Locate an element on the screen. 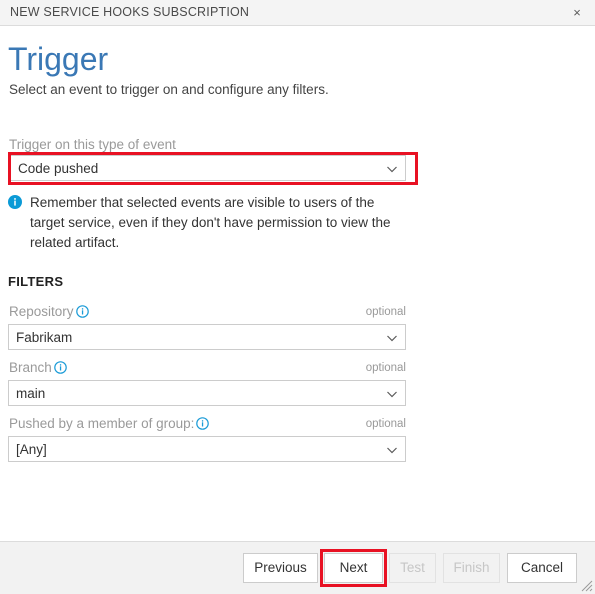 This screenshot has height=594, width=595. dialog-footer: Previous Next Test Finish Cancel is located at coordinates (297, 567).